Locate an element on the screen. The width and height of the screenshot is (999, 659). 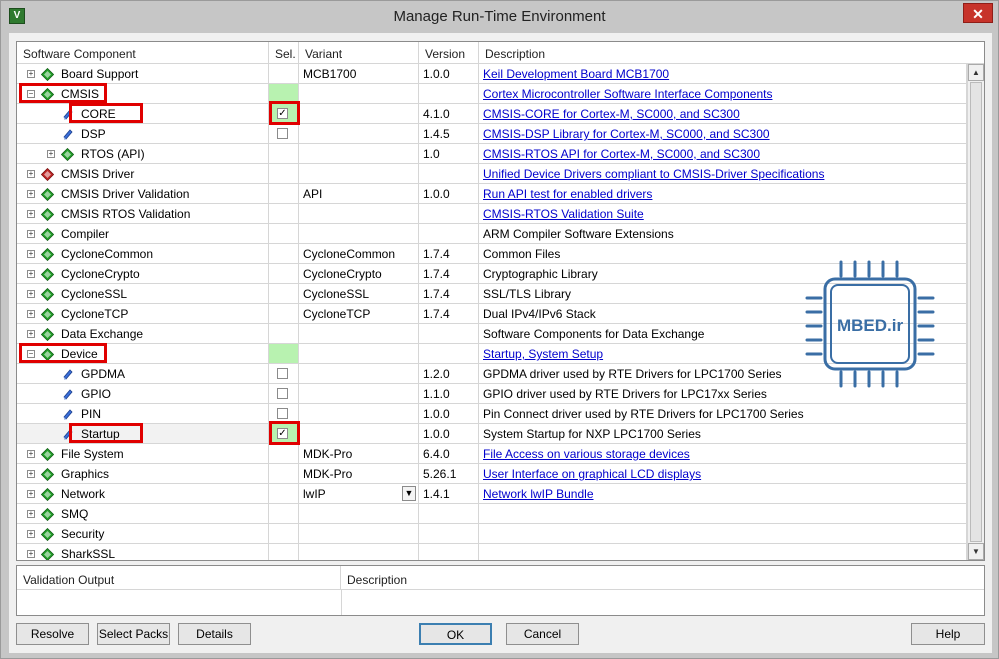
component-row-sharkssl: + SharkSSL is located at coordinates (500, 552).